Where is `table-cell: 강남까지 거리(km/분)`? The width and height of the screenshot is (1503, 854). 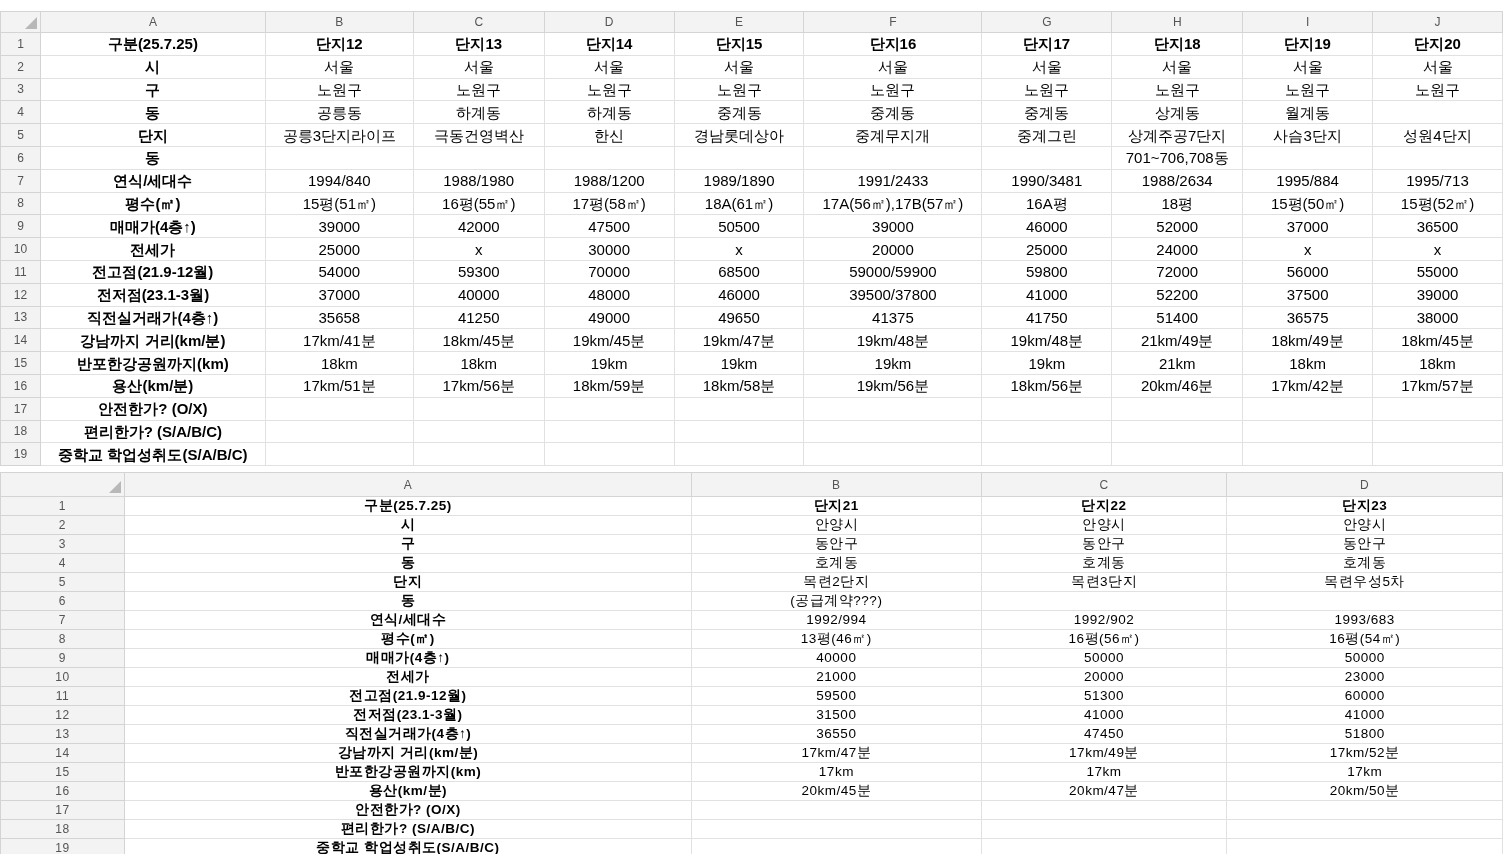 table-cell: 강남까지 거리(km/분) is located at coordinates (408, 753).